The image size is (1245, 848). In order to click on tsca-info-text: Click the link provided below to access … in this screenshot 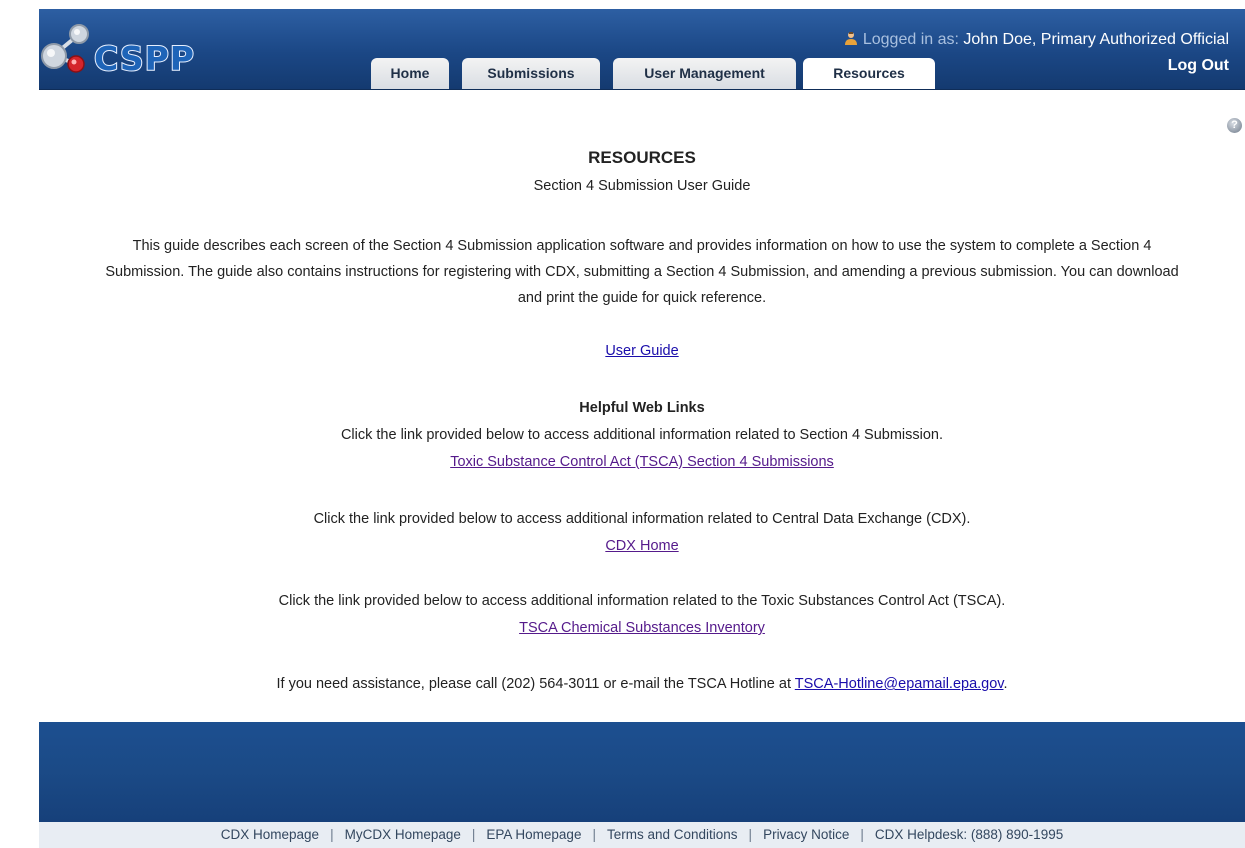, I will do `click(642, 601)`.